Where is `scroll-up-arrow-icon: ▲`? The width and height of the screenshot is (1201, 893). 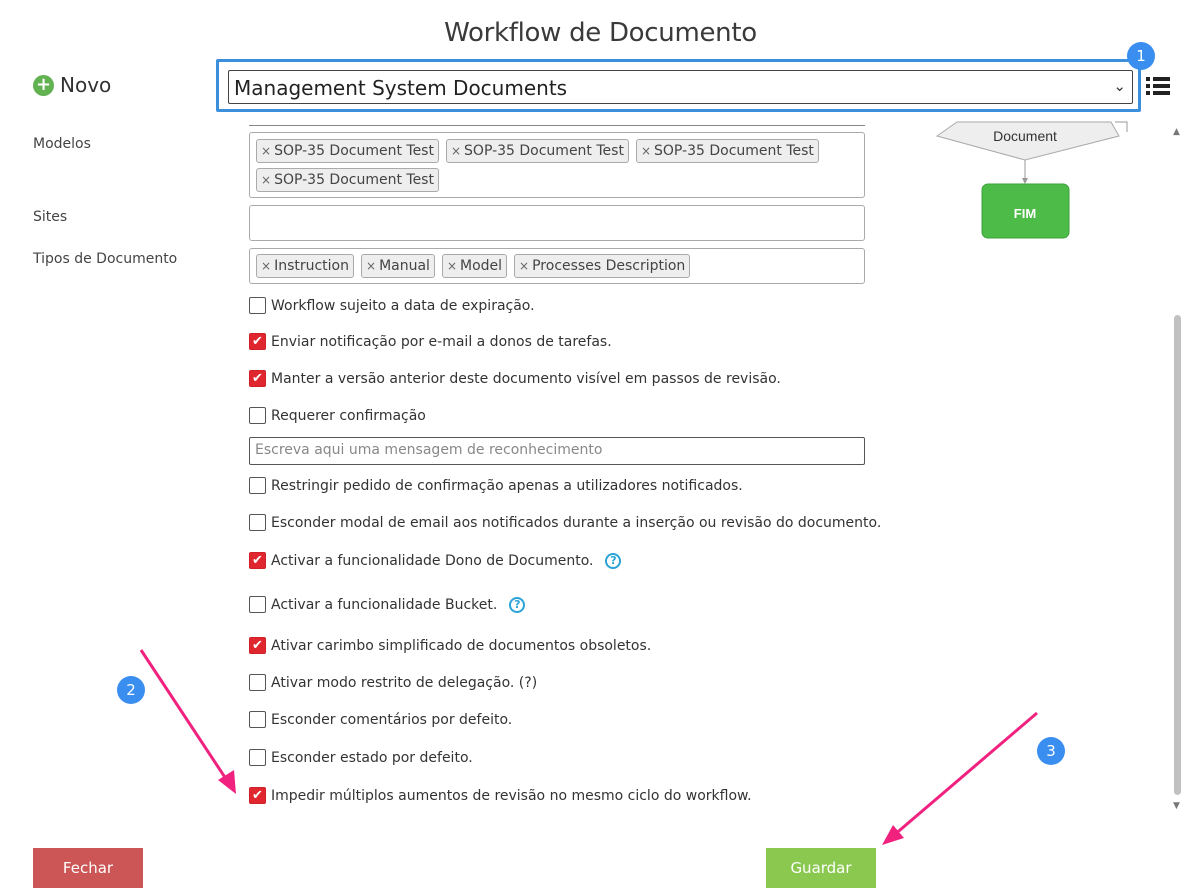 scroll-up-arrow-icon: ▲ is located at coordinates (1176, 132).